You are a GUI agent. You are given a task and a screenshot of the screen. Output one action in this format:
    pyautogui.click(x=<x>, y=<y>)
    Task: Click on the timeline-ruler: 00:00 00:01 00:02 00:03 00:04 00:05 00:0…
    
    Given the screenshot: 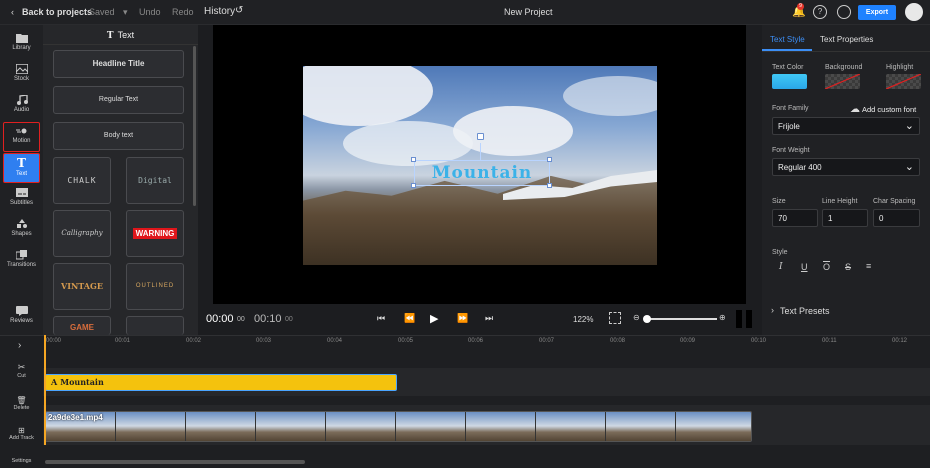 What is the action you would take?
    pyautogui.click(x=486, y=342)
    